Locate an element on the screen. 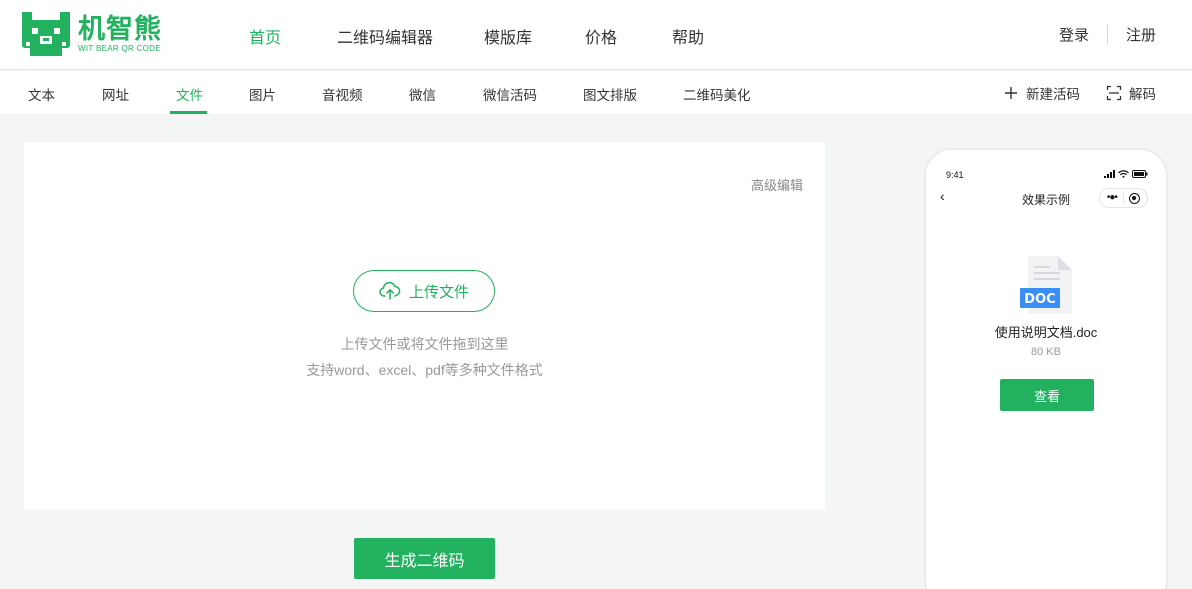  battery-icon is located at coordinates (1140, 174).